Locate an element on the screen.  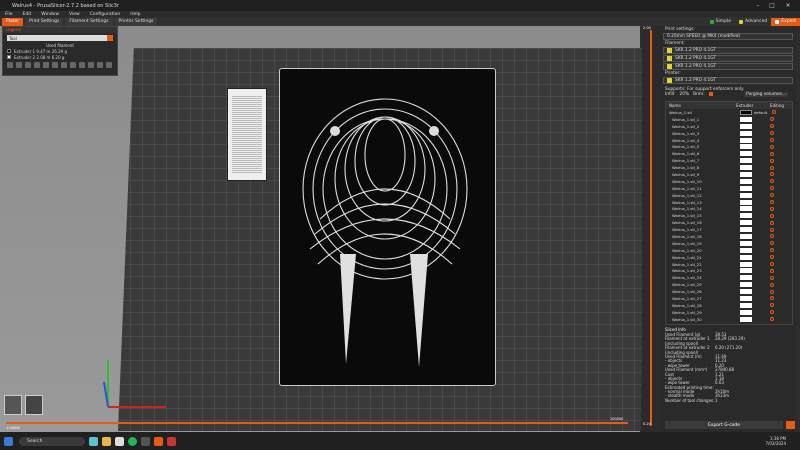
col-extruder: Extruder is located at coordinates (753, 105).